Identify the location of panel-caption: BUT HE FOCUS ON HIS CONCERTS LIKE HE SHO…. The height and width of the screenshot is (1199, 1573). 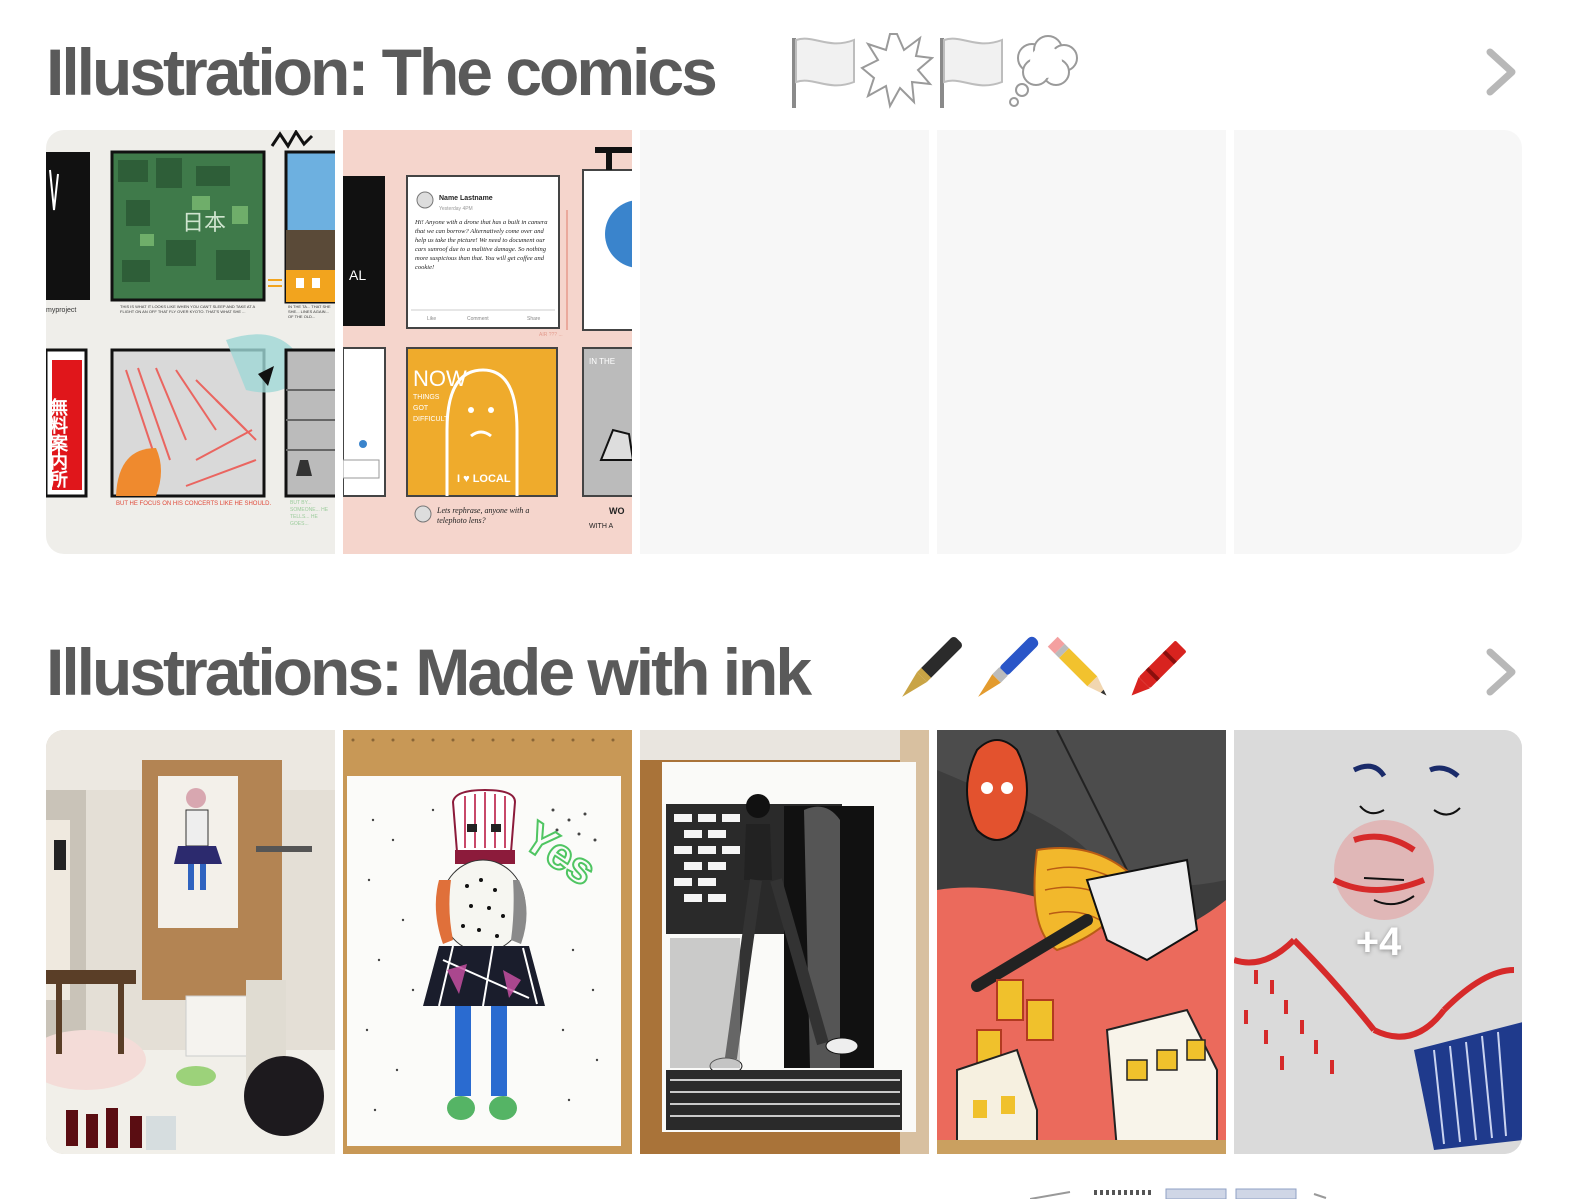
(194, 504).